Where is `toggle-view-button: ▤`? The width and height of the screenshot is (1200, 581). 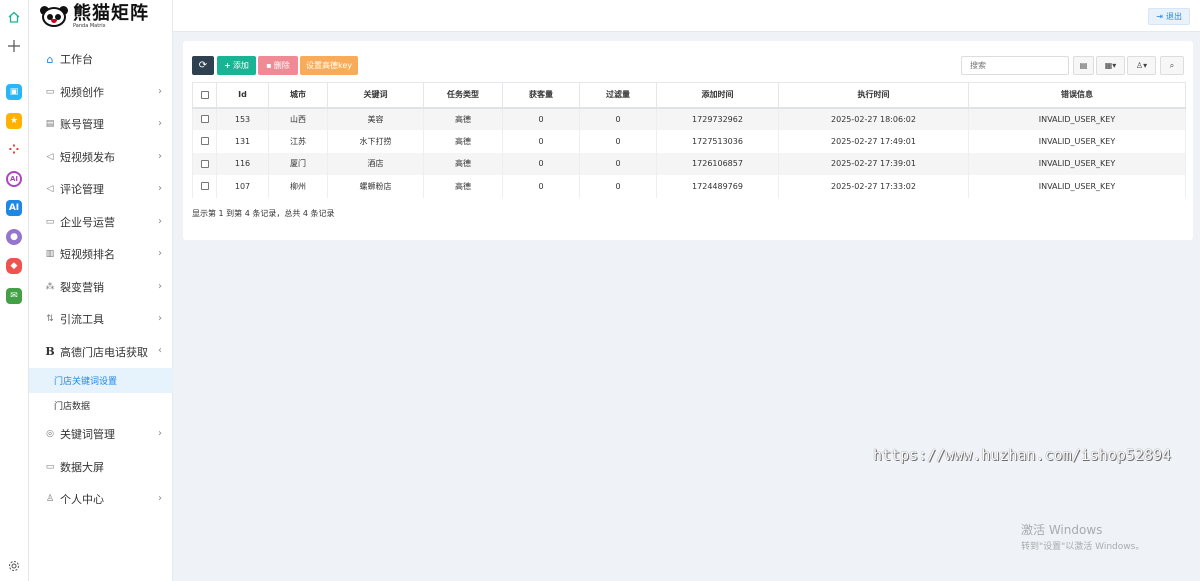 toggle-view-button: ▤ is located at coordinates (1083, 65).